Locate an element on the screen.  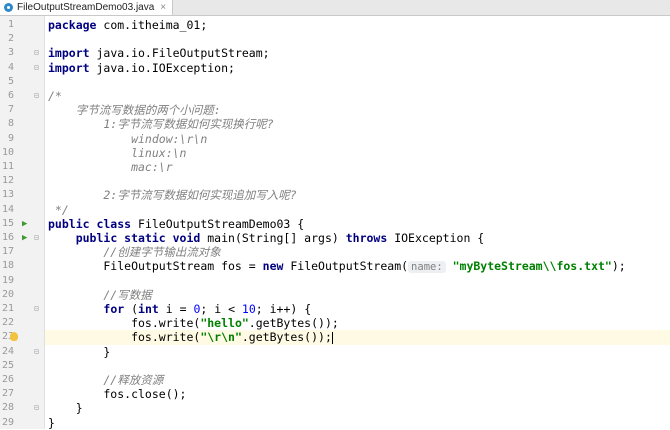
line-number: 9 is located at coordinates (10, 138).